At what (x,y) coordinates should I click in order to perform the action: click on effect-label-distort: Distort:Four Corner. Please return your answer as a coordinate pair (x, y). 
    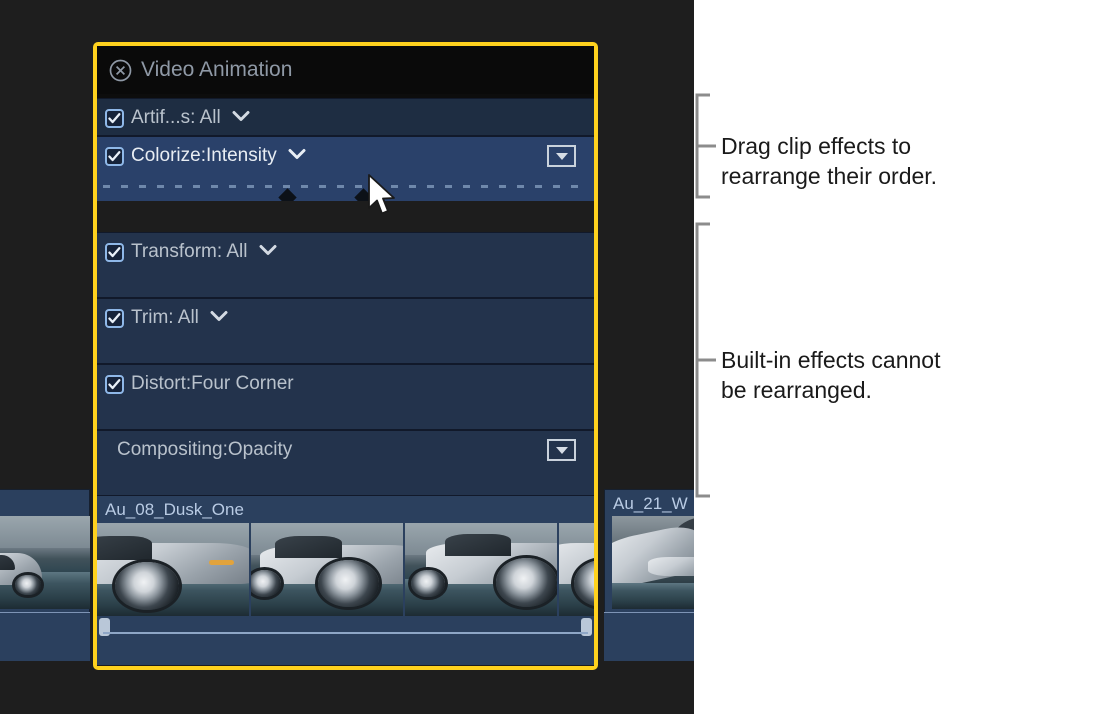
    Looking at the image, I should click on (212, 383).